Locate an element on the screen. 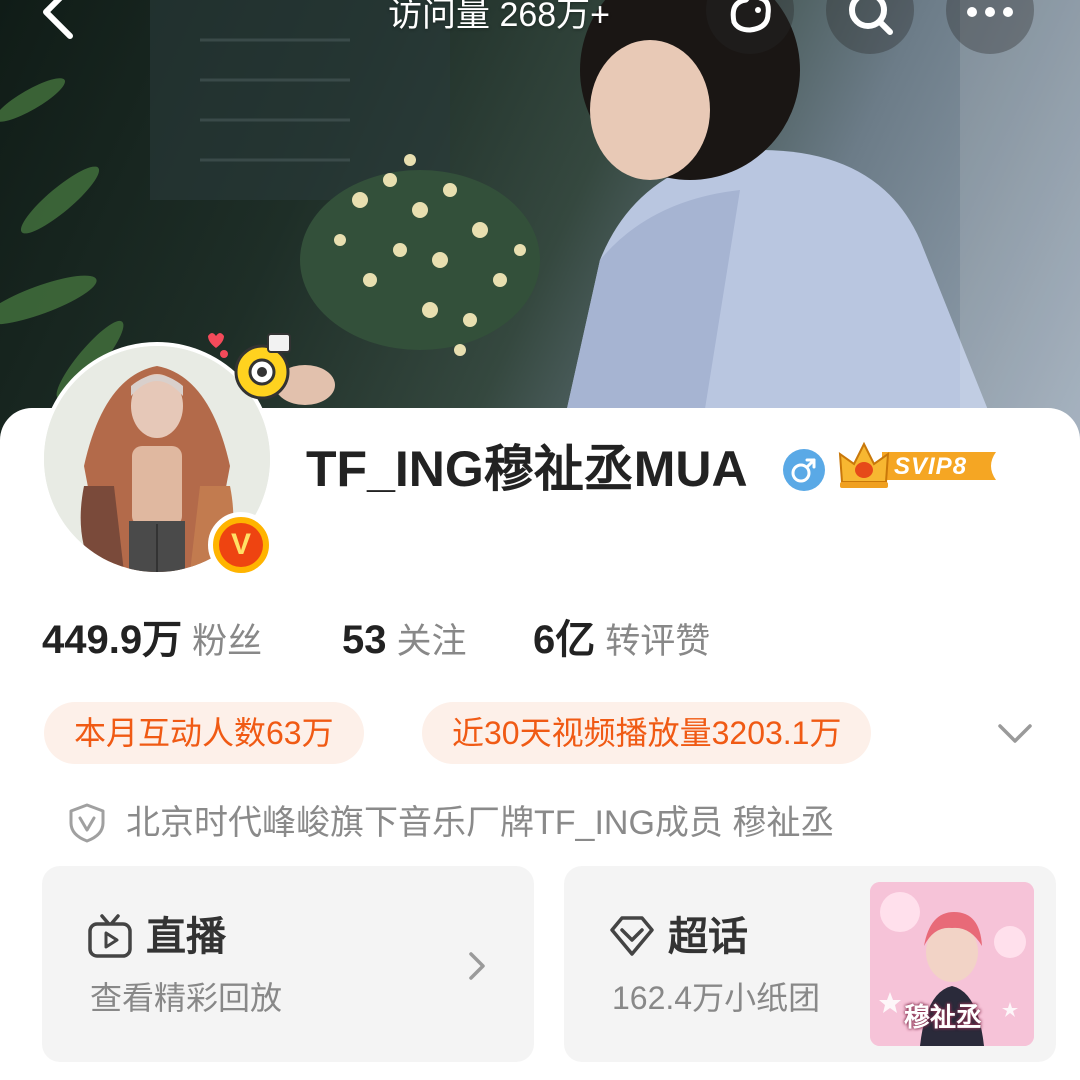 The image size is (1080, 1080). verified-badge-icon: V is located at coordinates (241, 545).